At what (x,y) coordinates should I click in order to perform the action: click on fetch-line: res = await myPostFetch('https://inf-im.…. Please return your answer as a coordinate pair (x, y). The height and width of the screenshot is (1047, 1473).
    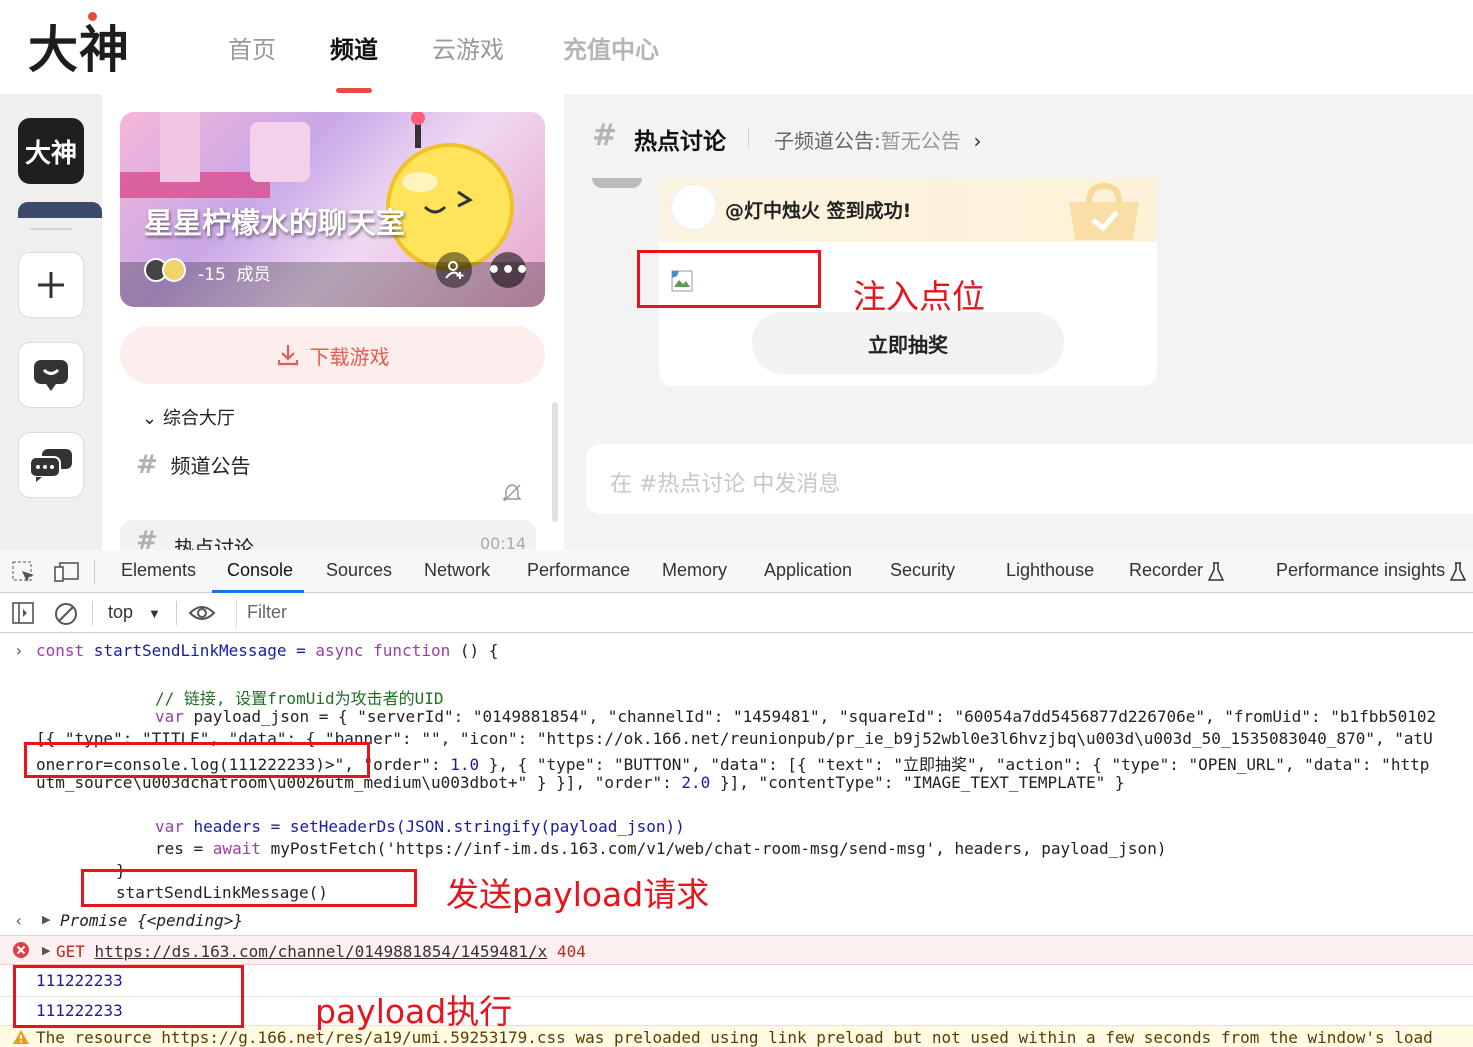
    Looking at the image, I should click on (661, 848).